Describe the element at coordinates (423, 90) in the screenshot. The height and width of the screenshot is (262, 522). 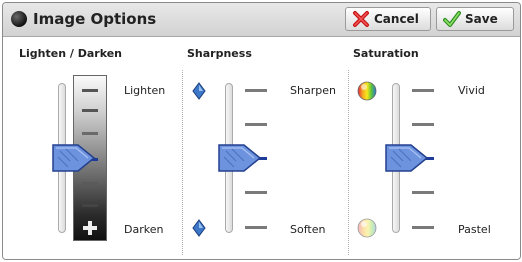
I see `vivid-tick` at that location.